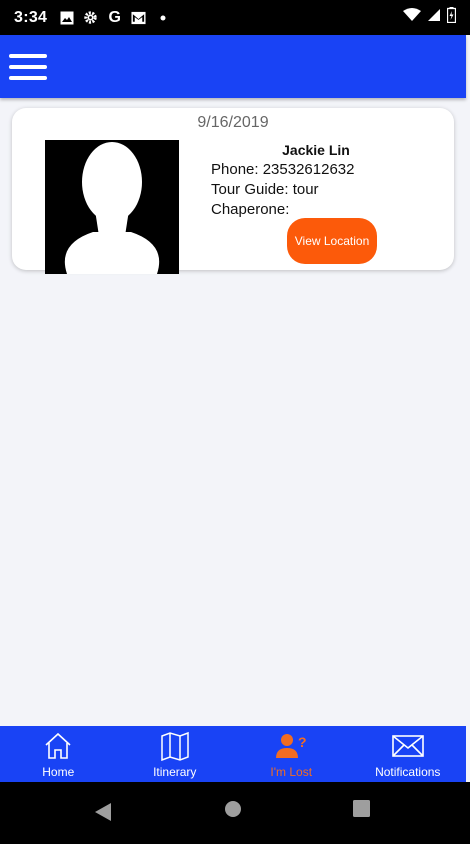 This screenshot has height=844, width=470. I want to click on wifi-icon, so click(412, 17).